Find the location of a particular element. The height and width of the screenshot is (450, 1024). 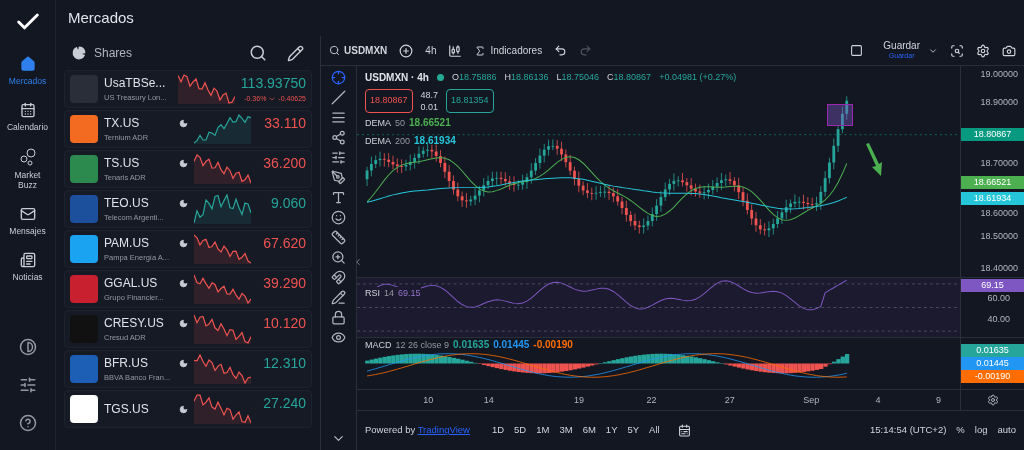

pie-chart-icon is located at coordinates (79, 53).